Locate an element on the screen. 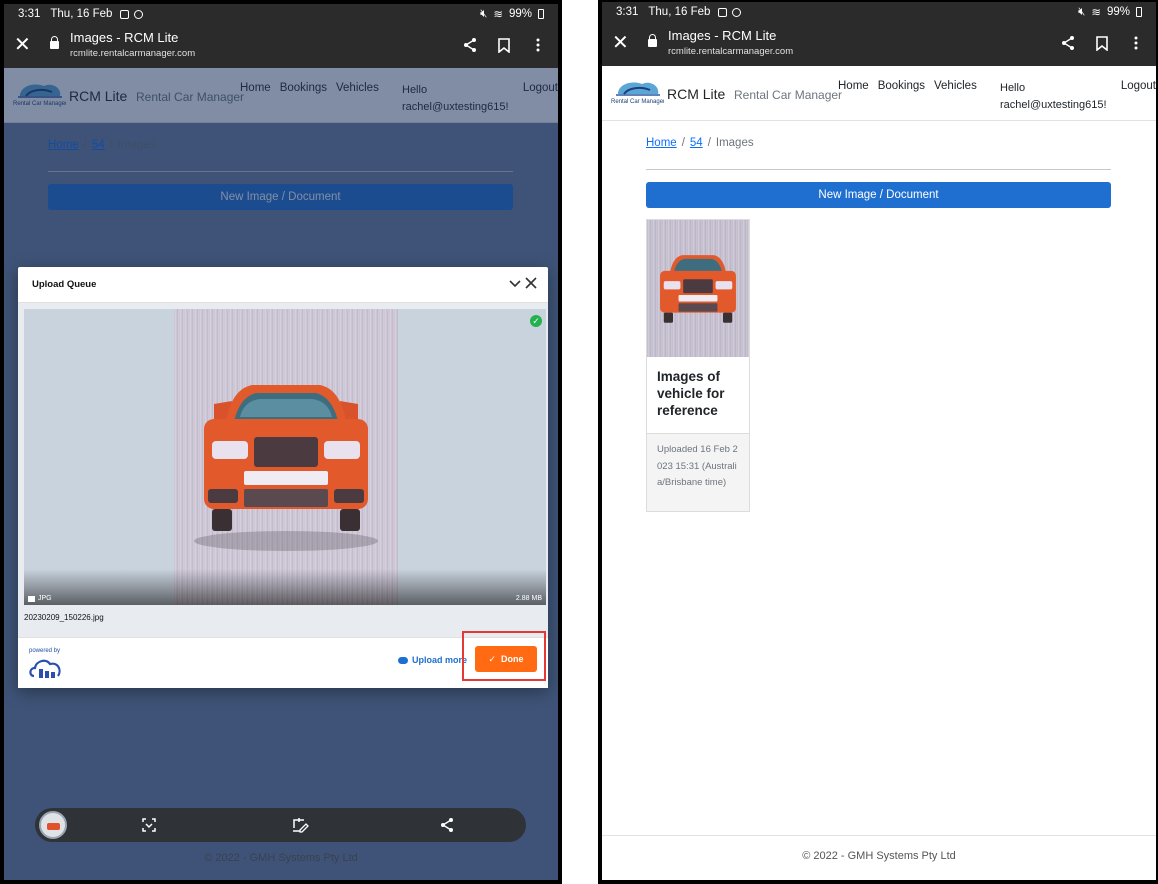 The height and width of the screenshot is (884, 1158). breadcrumb-item-54: 54 is located at coordinates (696, 143).